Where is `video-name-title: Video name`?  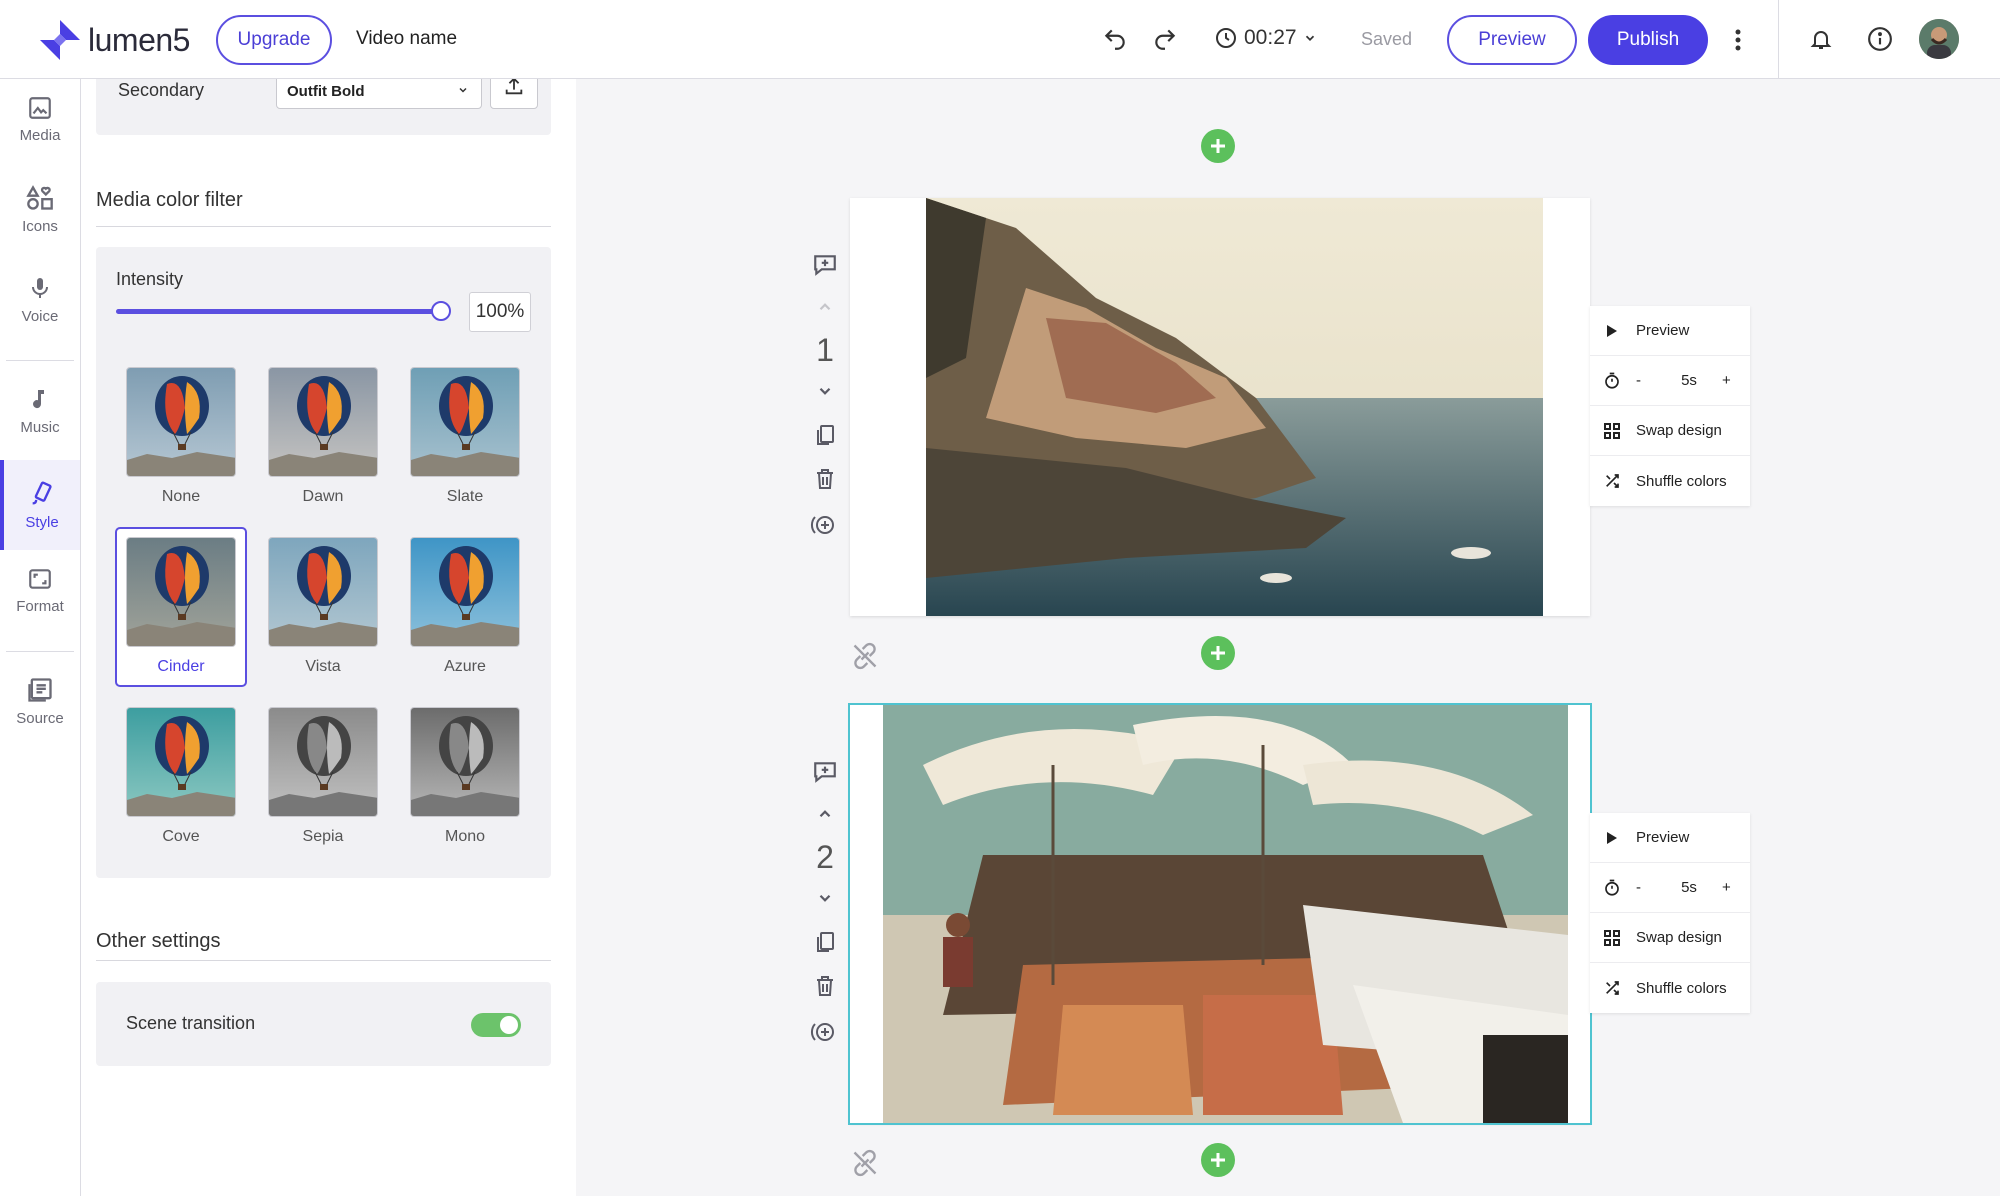 video-name-title: Video name is located at coordinates (406, 39).